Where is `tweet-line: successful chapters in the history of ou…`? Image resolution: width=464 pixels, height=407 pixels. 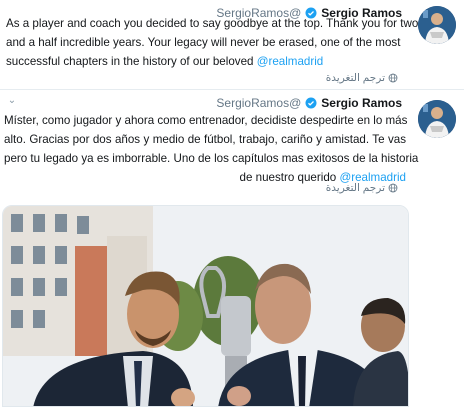
tweet-line: successful chapters in the history of ou… is located at coordinates (130, 61).